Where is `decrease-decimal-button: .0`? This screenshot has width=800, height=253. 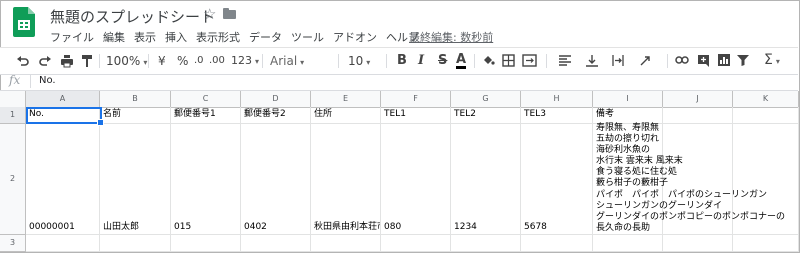
decrease-decimal-button: .0 is located at coordinates (199, 61).